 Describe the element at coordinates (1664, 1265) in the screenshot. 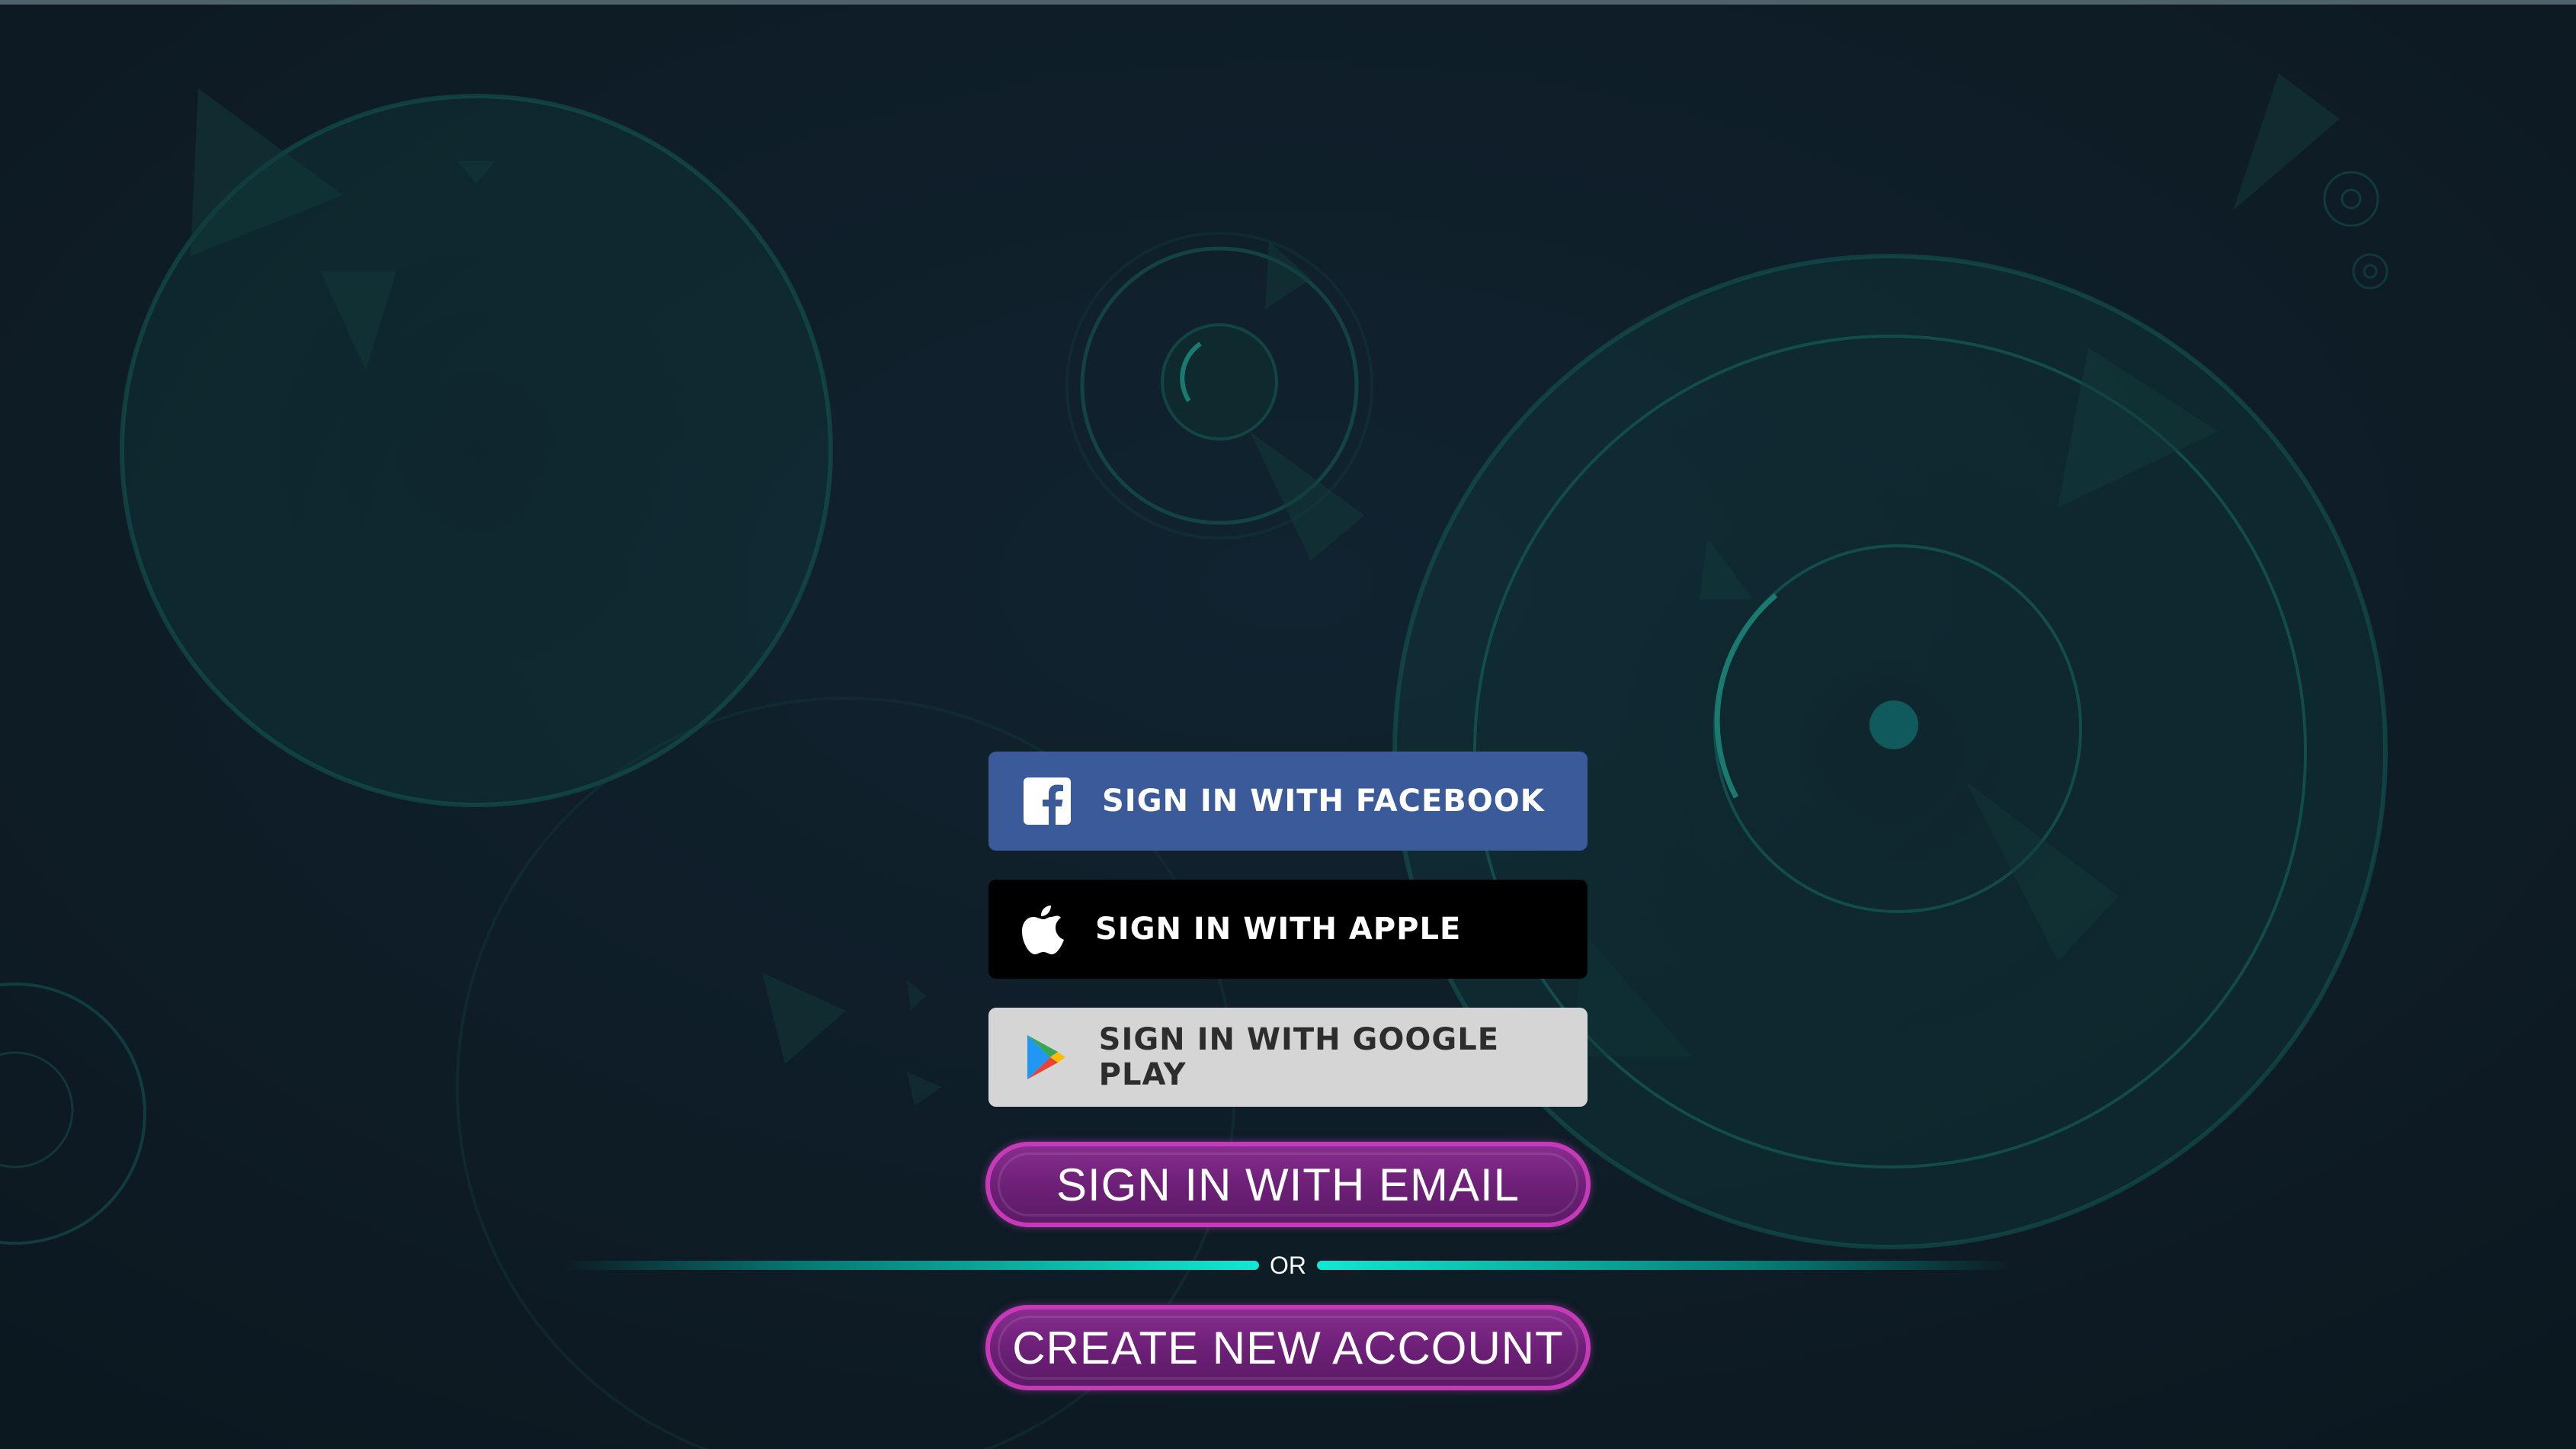

I see `divider-line-right` at that location.